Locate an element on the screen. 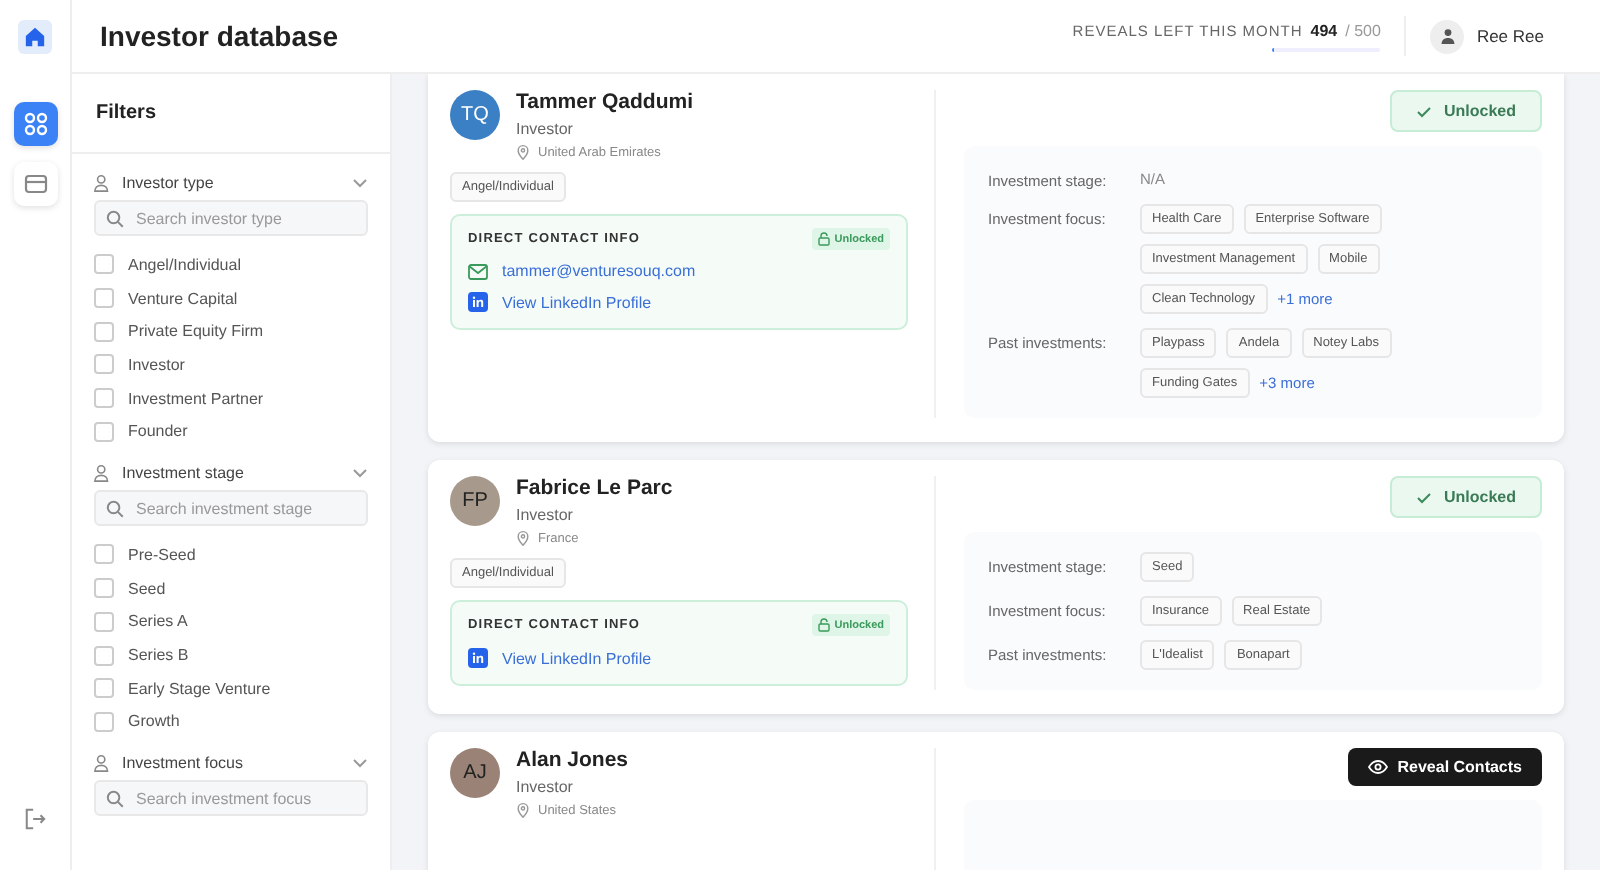  search-field: Search investment stage is located at coordinates (231, 508).